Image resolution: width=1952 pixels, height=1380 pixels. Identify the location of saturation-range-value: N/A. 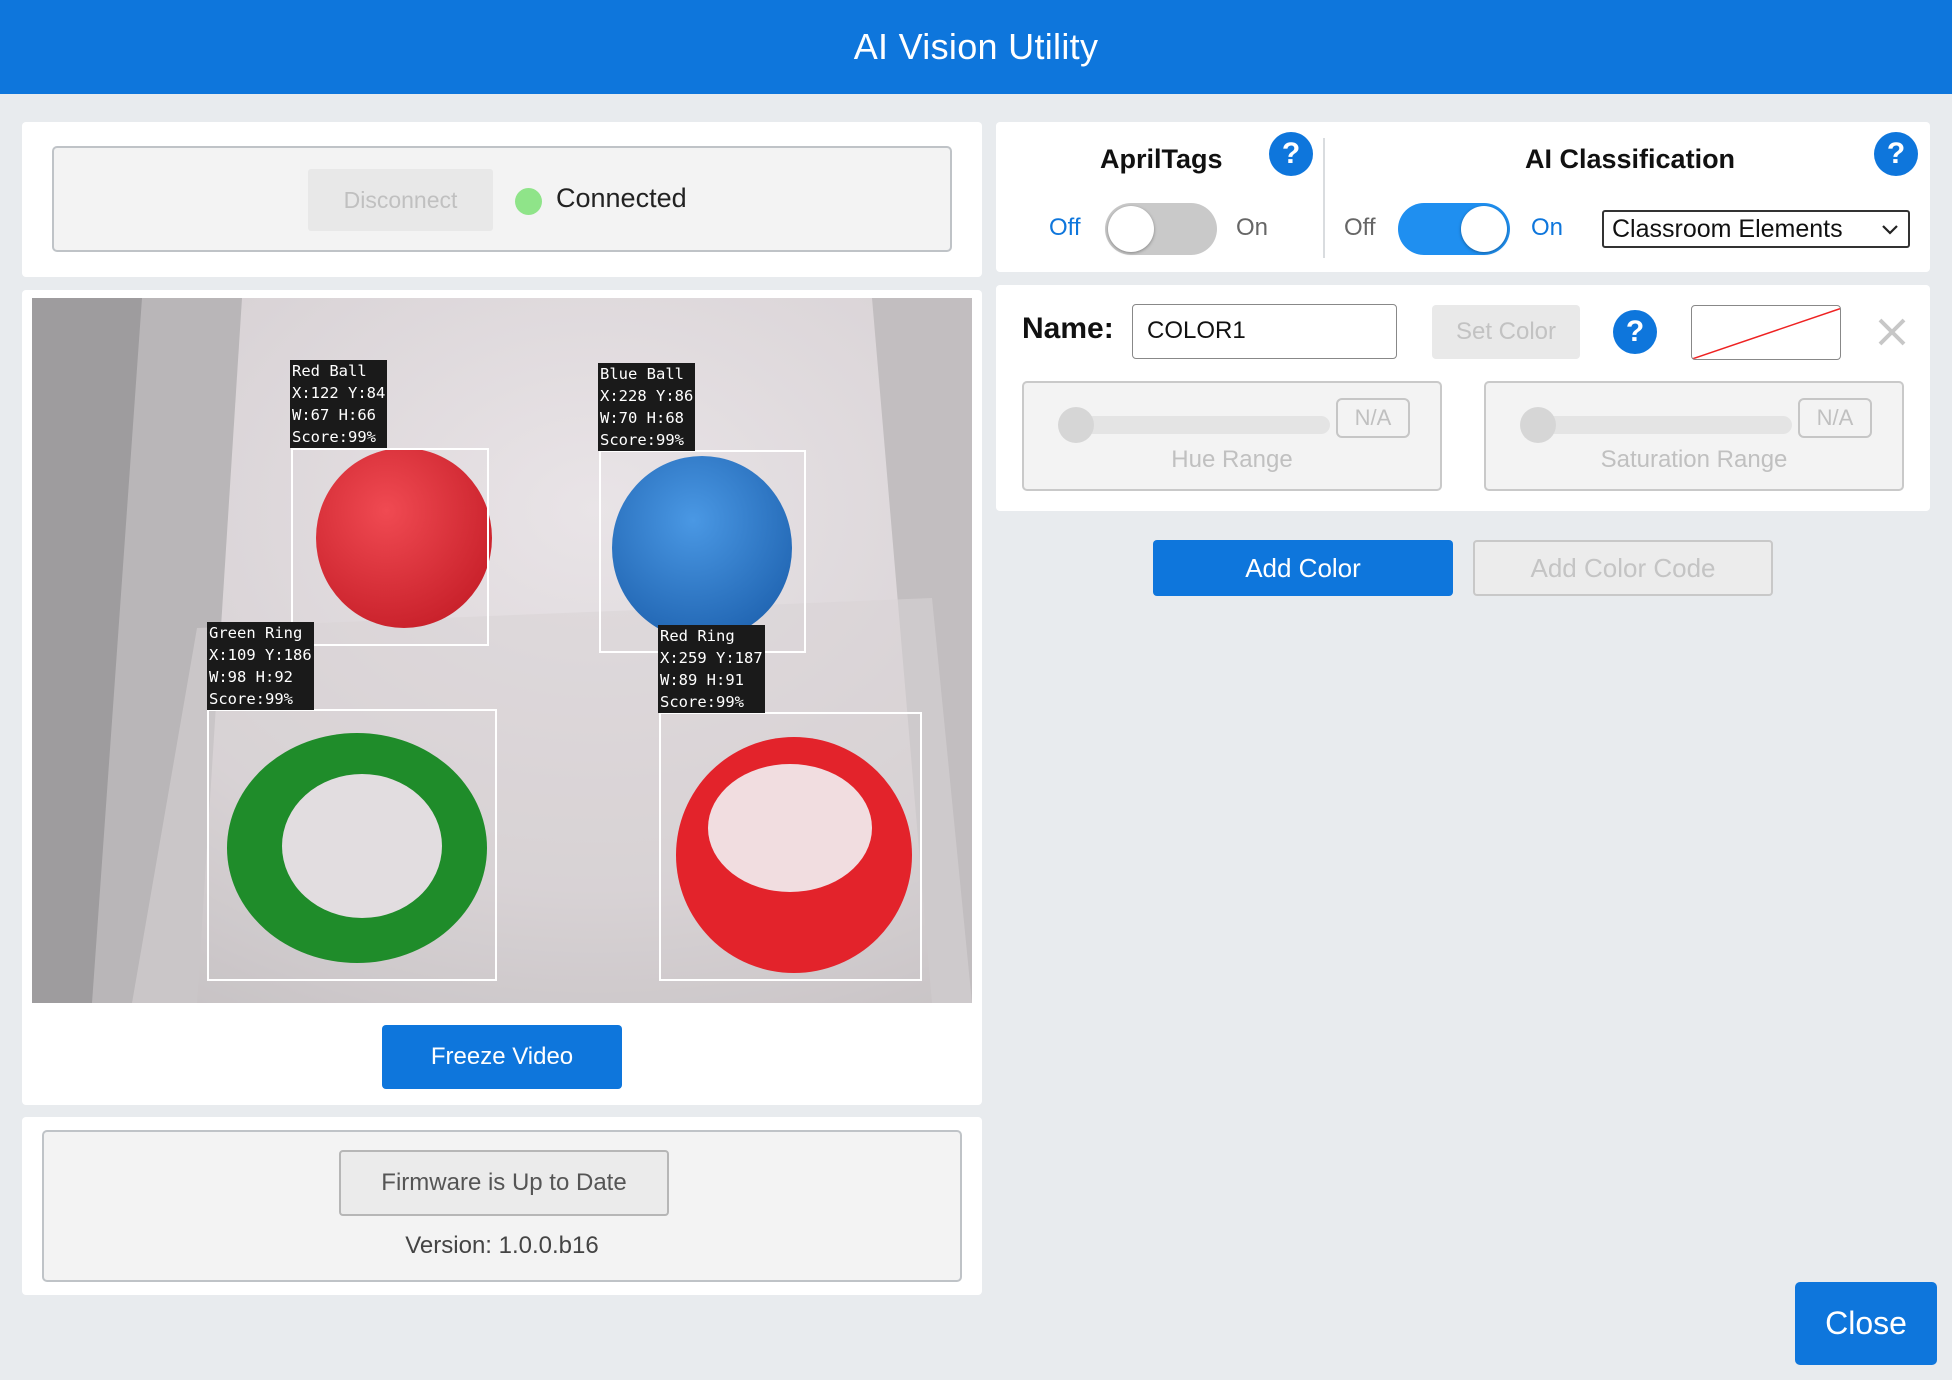
(1835, 418).